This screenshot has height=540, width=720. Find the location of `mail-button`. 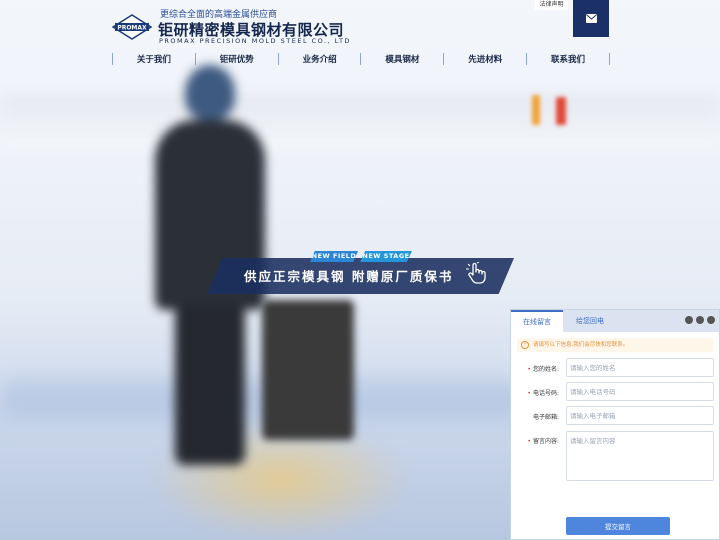

mail-button is located at coordinates (591, 18).